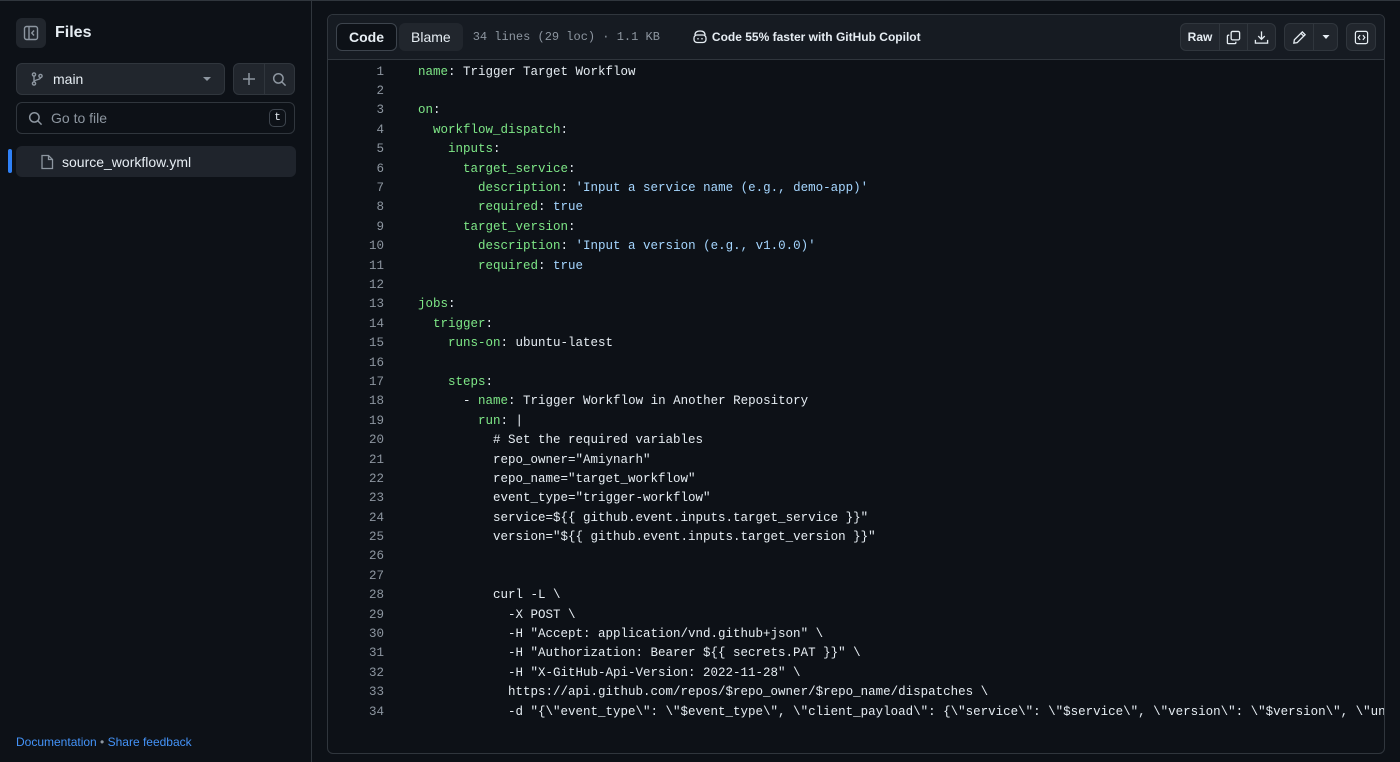 The width and height of the screenshot is (1400, 762). I want to click on code-line: 17 steps:, so click(856, 381).